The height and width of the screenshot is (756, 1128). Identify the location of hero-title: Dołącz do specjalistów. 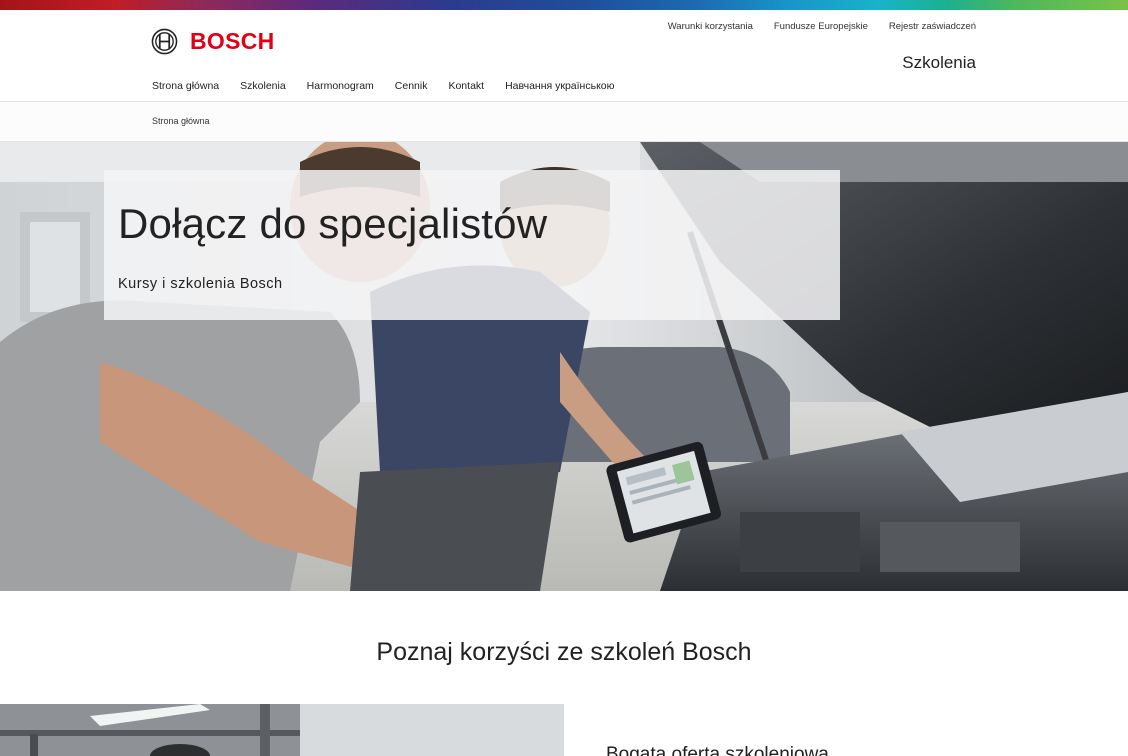
(333, 223).